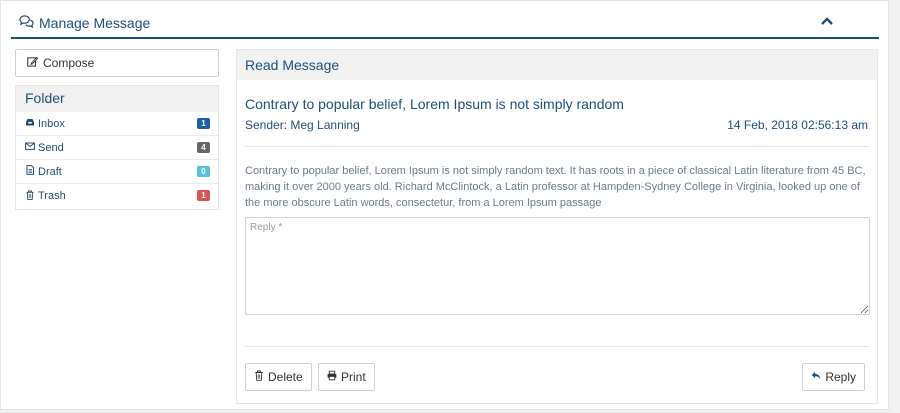  Describe the element at coordinates (285, 377) in the screenshot. I see `delete-label: Delete` at that location.